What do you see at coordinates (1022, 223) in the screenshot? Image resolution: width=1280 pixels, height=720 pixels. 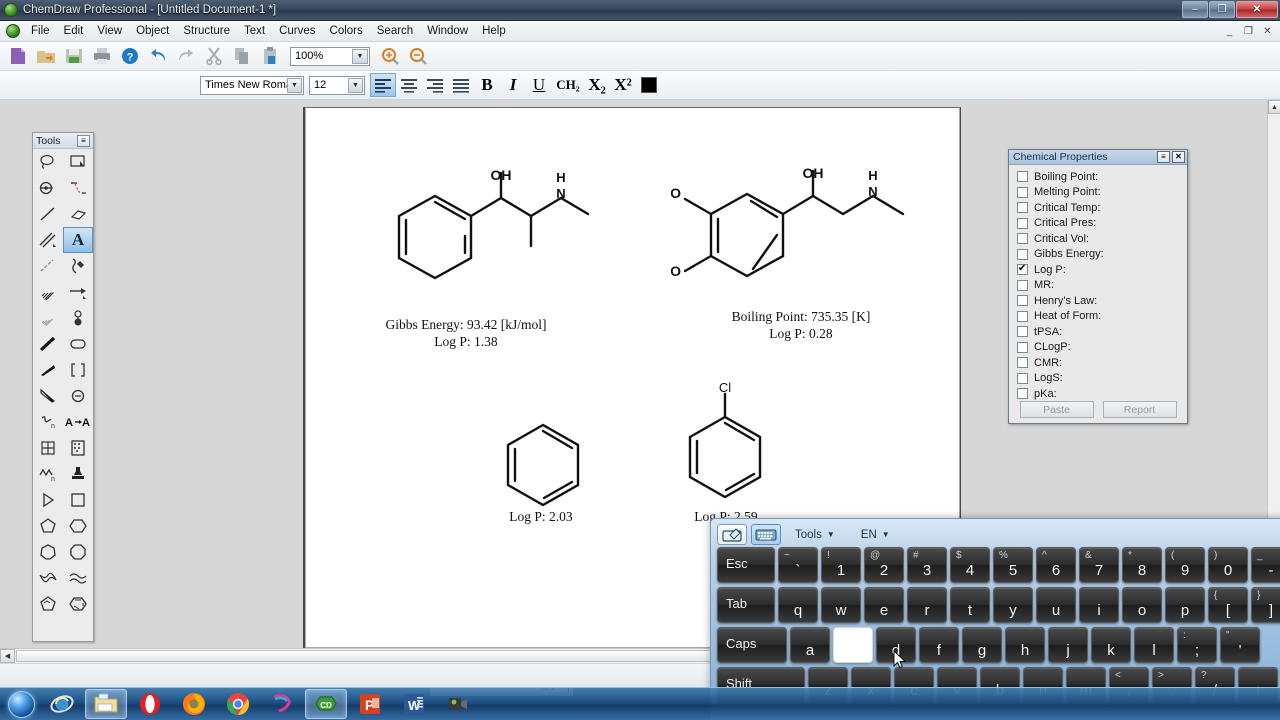 I see `checkbox-critical-pres` at bounding box center [1022, 223].